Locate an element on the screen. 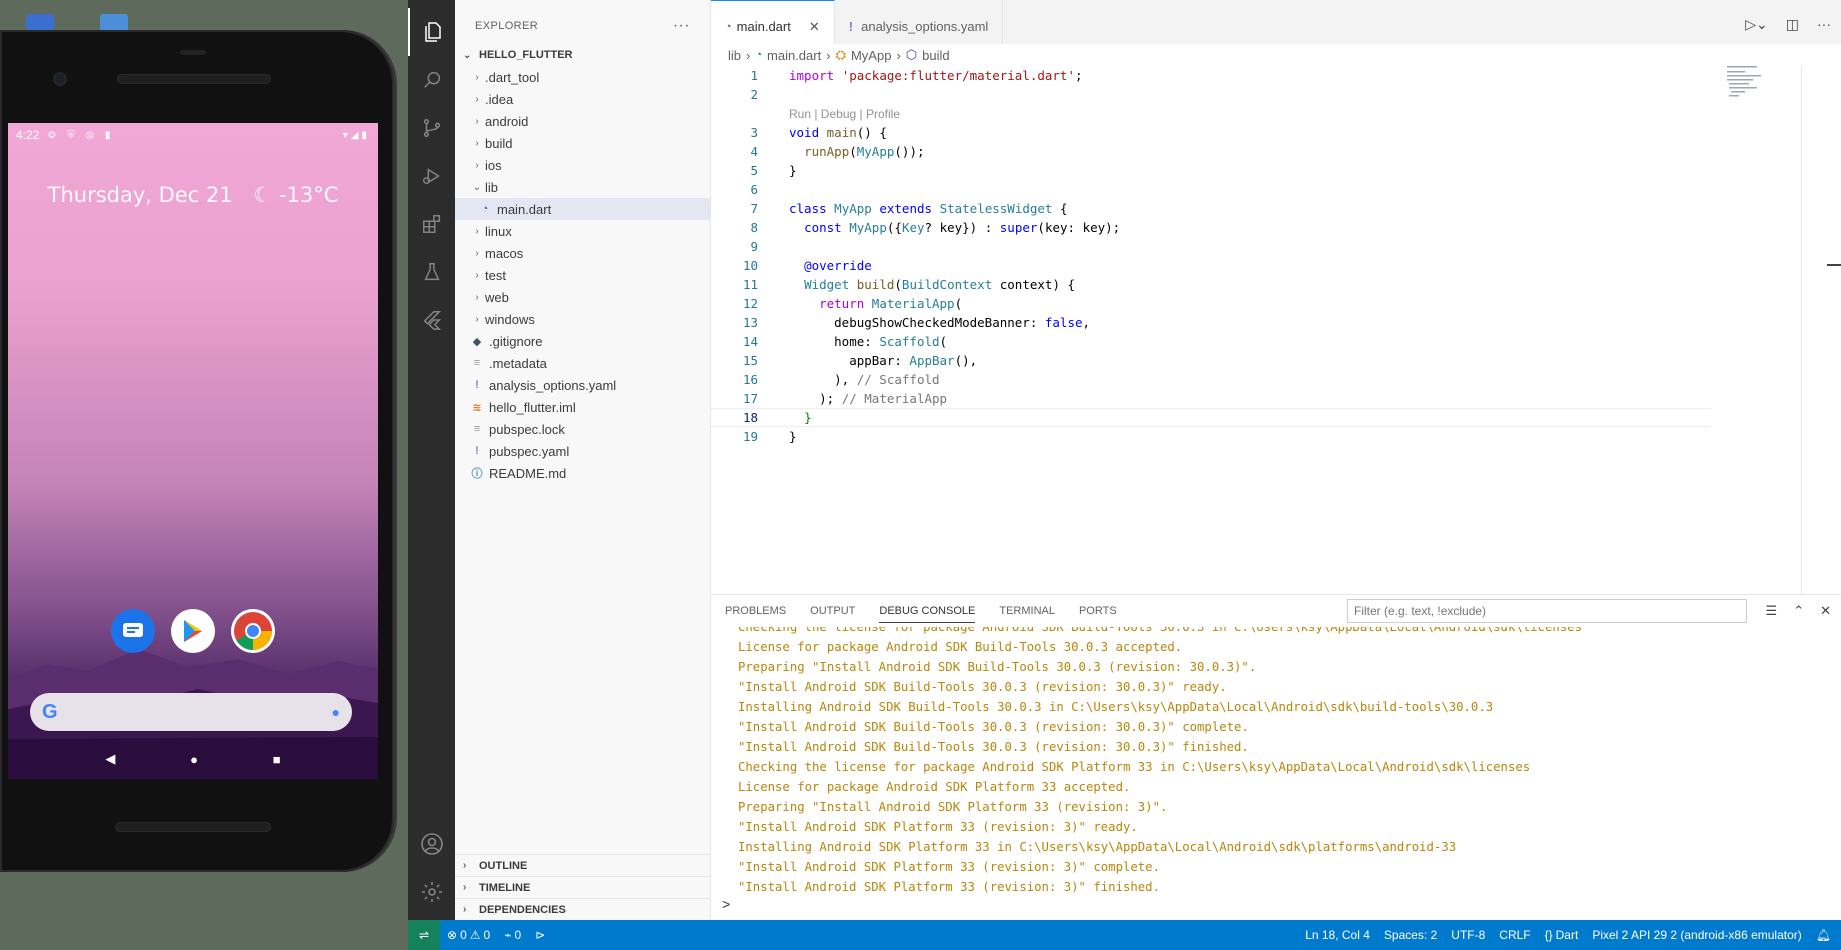 The width and height of the screenshot is (1841, 950). device-selector: Pixel 2 API 29 2 (android-x86 emulator) is located at coordinates (1696, 935).